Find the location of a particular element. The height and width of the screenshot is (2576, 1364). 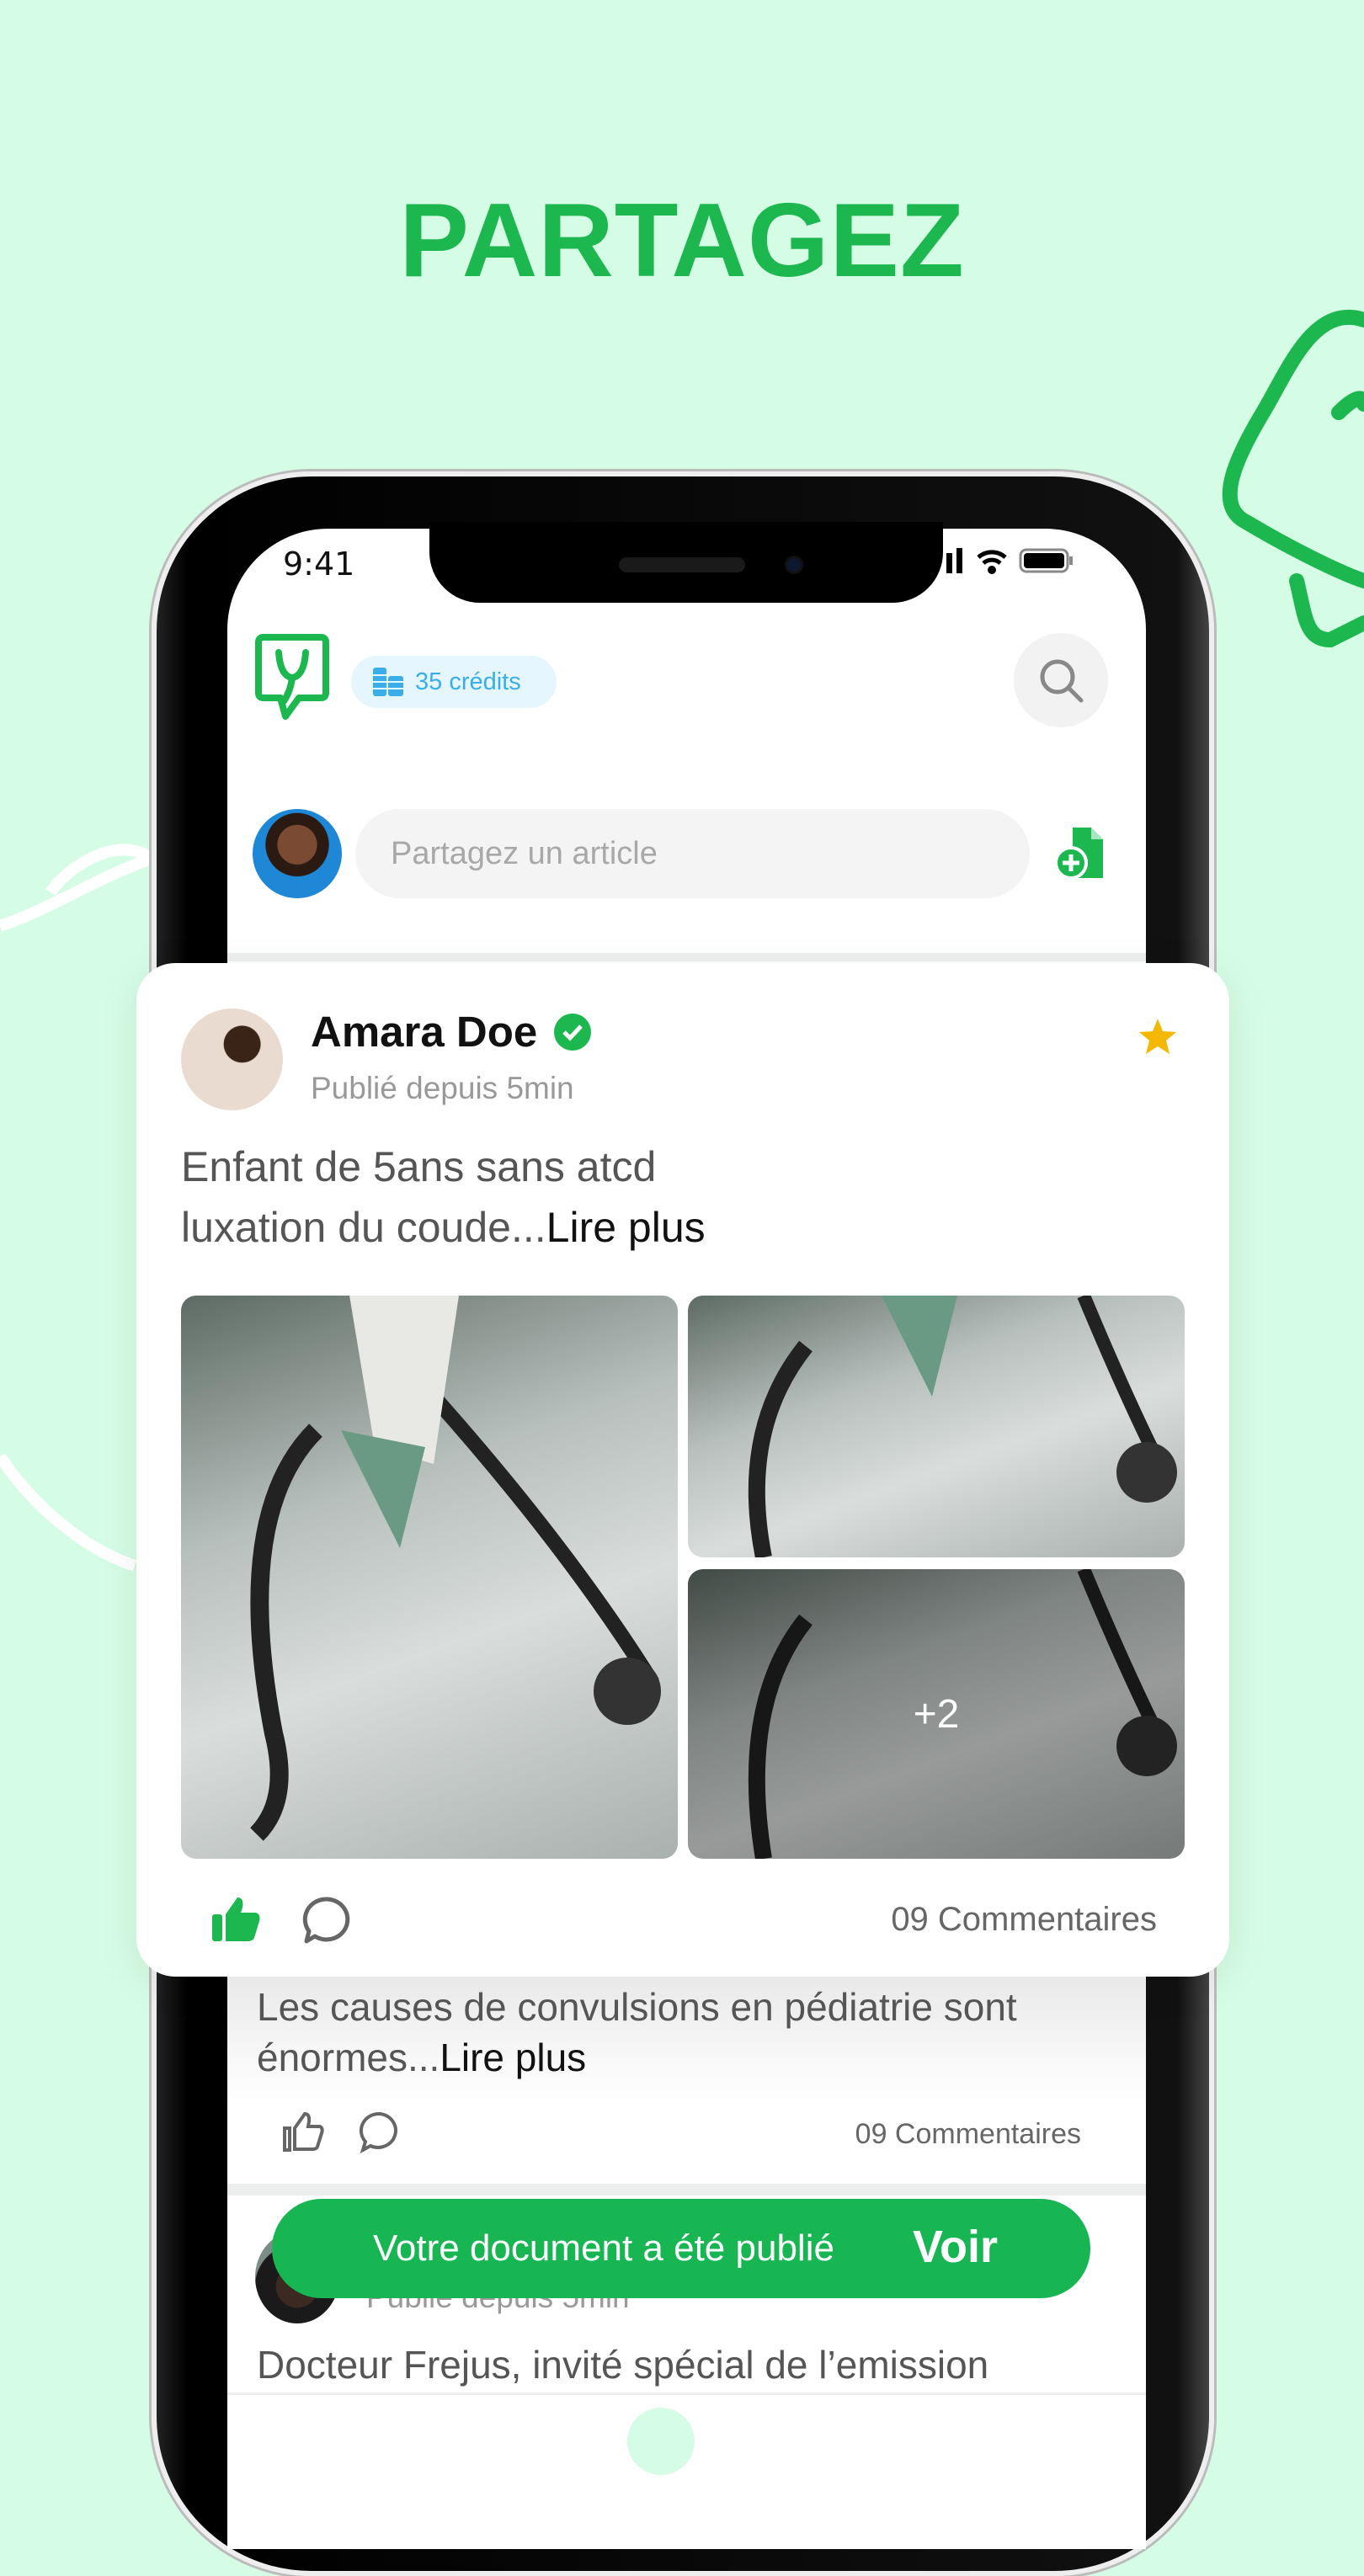

post-2-comments-count: 09 Commentaires is located at coordinates (968, 2135).